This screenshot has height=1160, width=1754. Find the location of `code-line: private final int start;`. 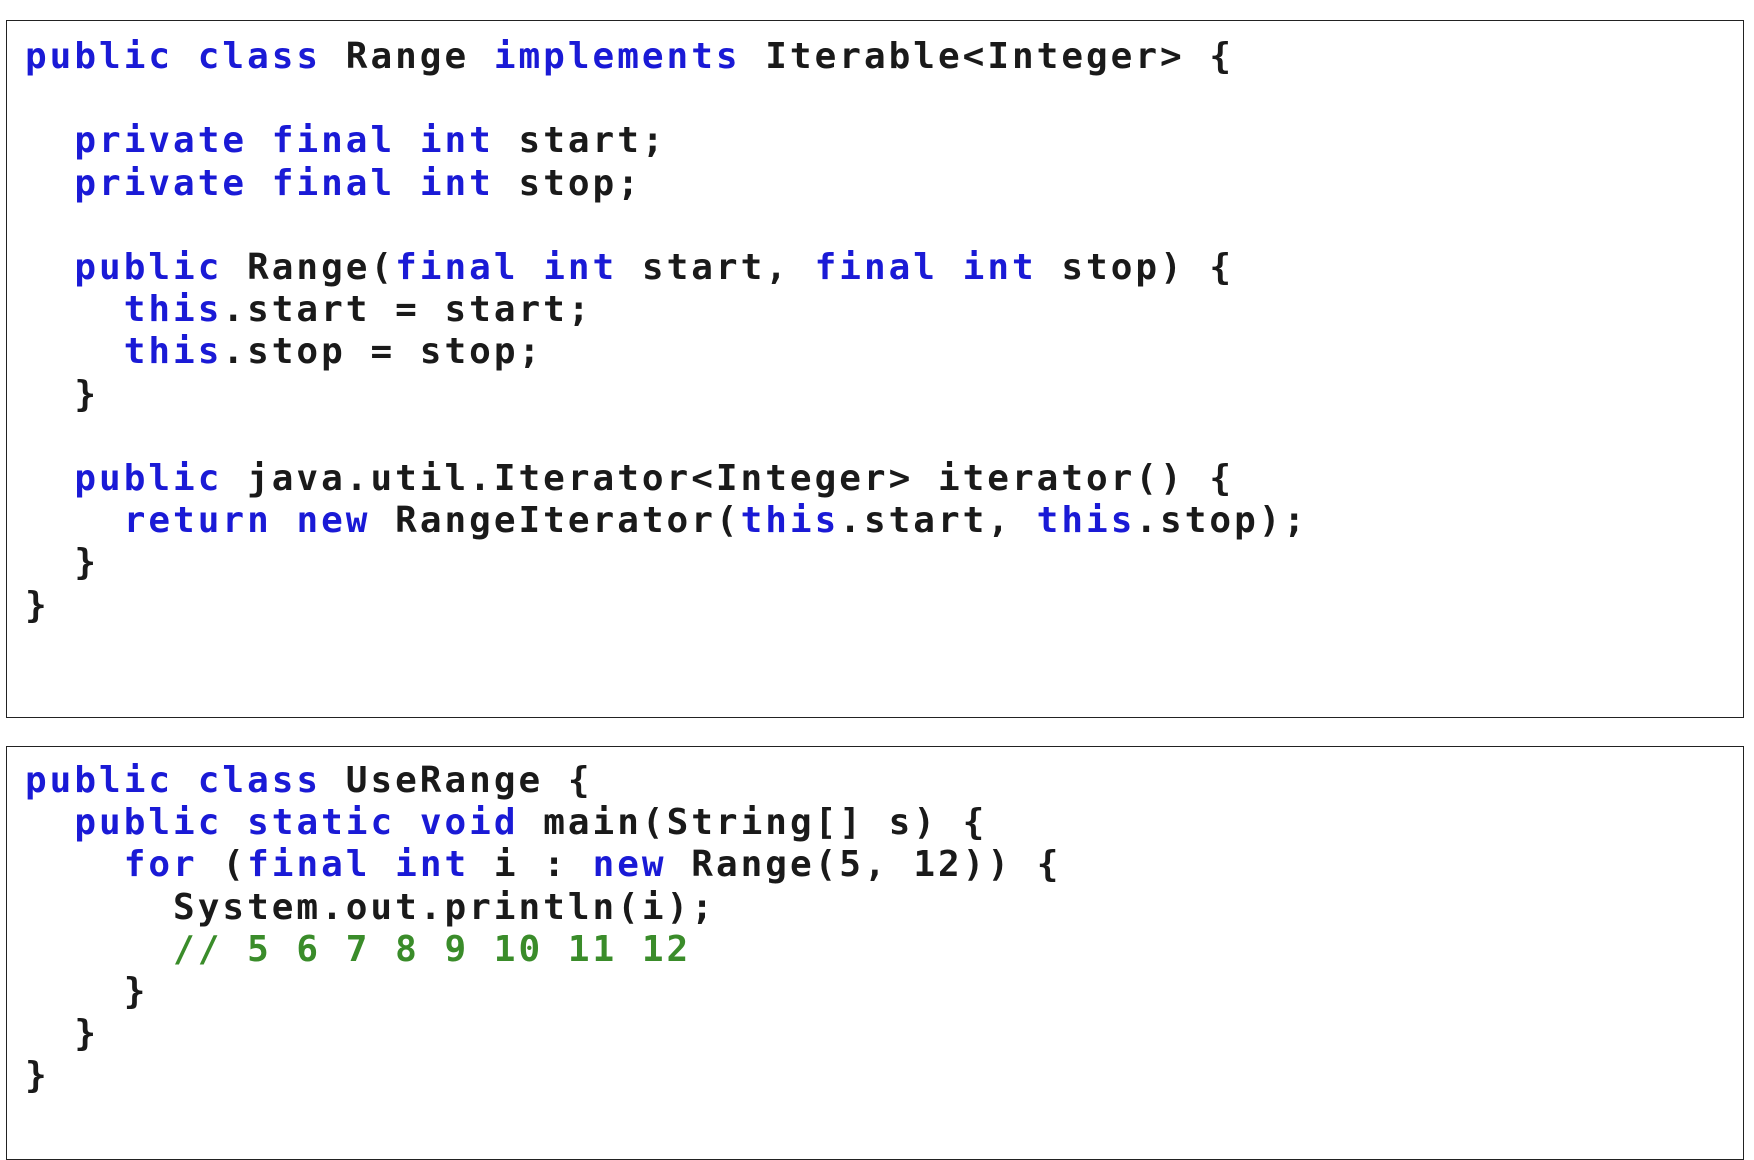

code-line: private final int start; is located at coordinates (346, 141).